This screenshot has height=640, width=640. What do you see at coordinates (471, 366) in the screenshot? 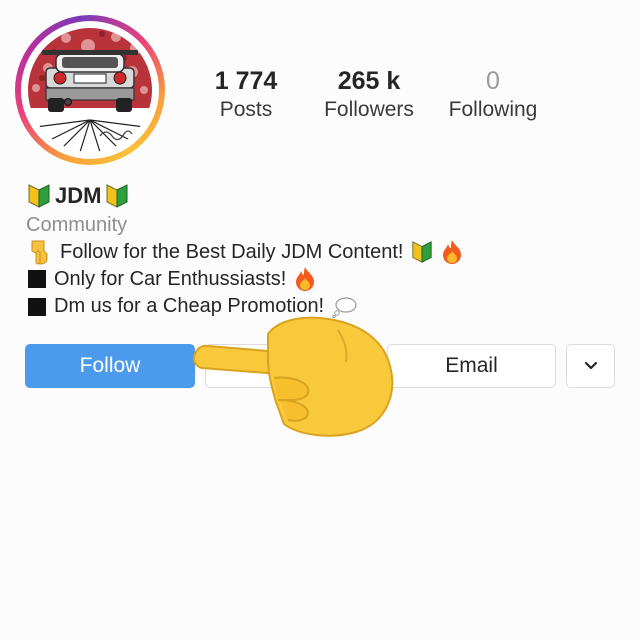
I see `email-button: Email` at bounding box center [471, 366].